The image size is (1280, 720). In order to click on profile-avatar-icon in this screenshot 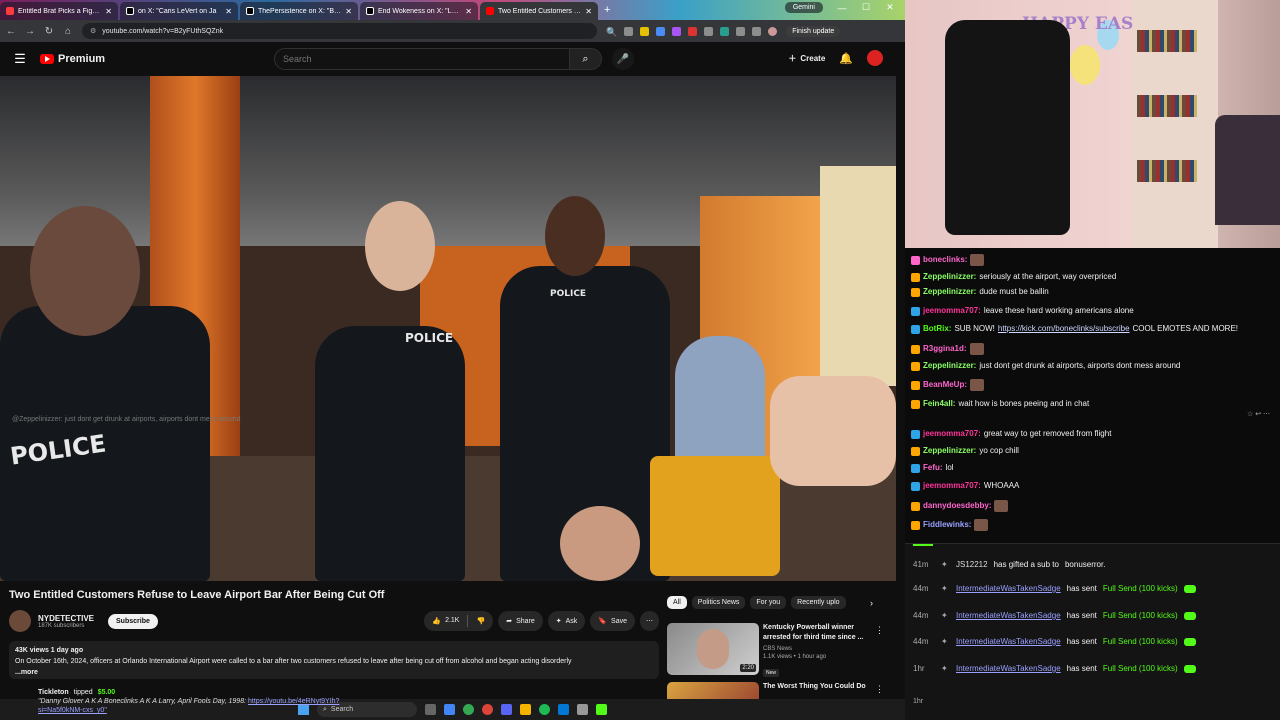, I will do `click(773, 31)`.